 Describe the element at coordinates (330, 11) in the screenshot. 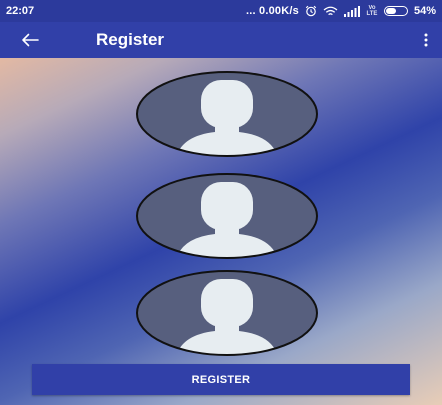

I see `wifi-icon` at that location.